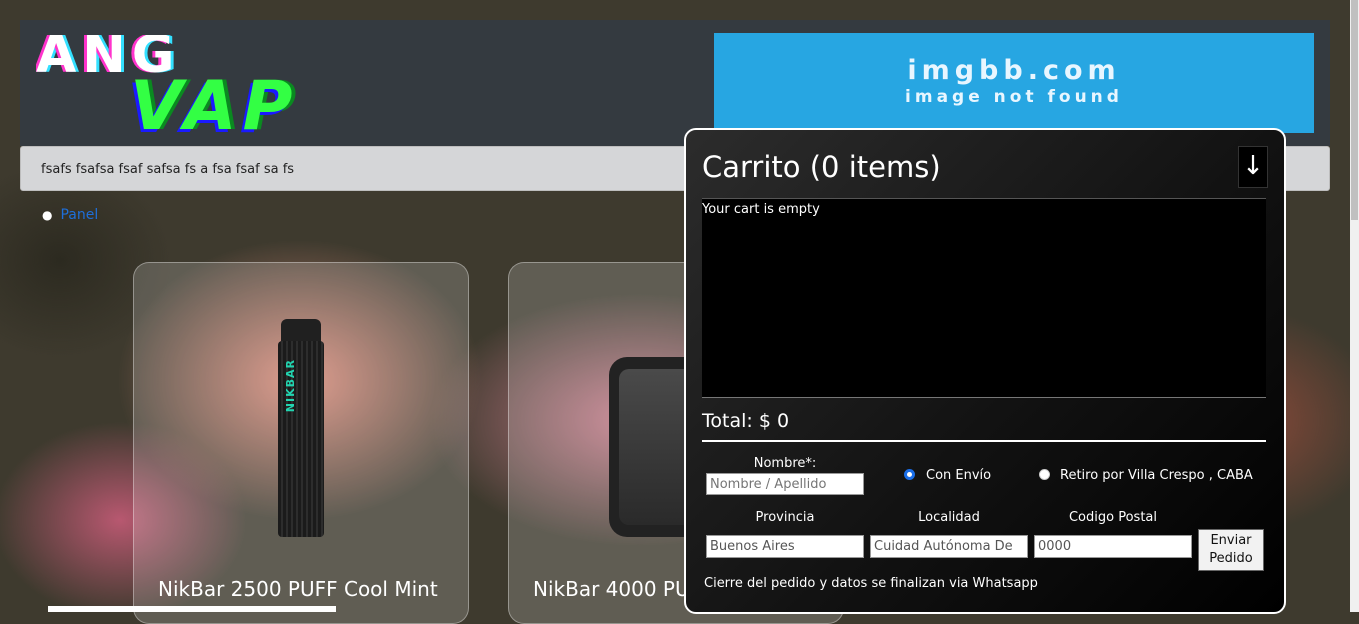 The height and width of the screenshot is (624, 1359). Describe the element at coordinates (290, 386) in the screenshot. I see `product-brand-label: NIKBAR` at that location.